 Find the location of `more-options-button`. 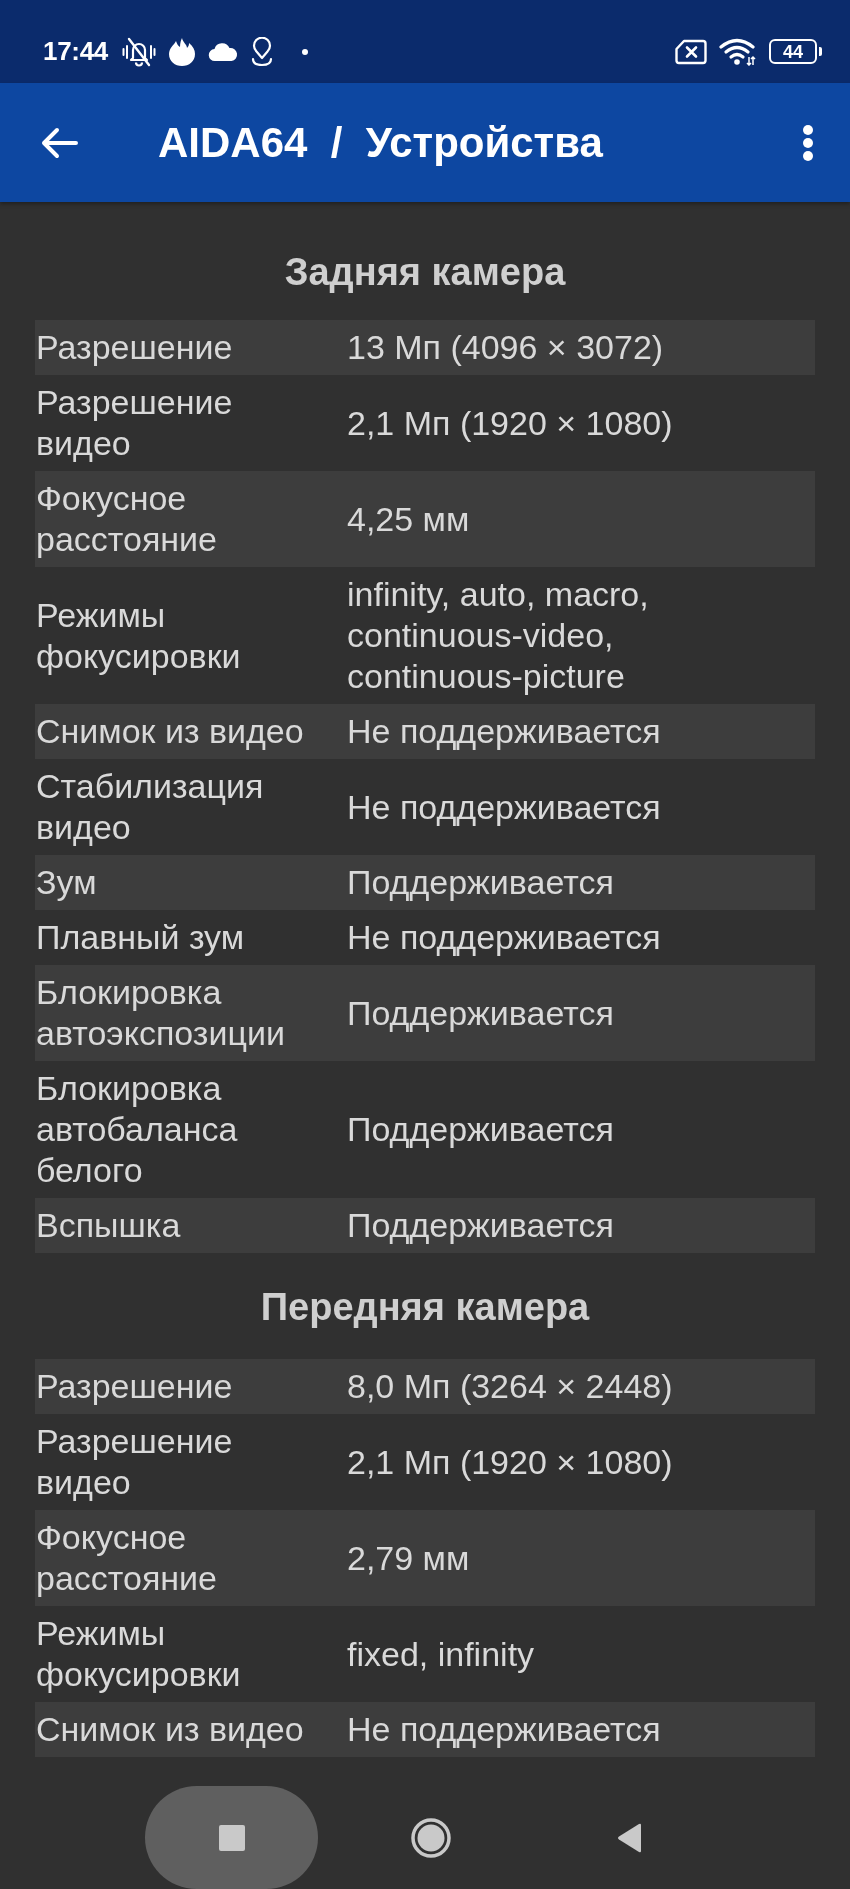

more-options-button is located at coordinates (808, 142).